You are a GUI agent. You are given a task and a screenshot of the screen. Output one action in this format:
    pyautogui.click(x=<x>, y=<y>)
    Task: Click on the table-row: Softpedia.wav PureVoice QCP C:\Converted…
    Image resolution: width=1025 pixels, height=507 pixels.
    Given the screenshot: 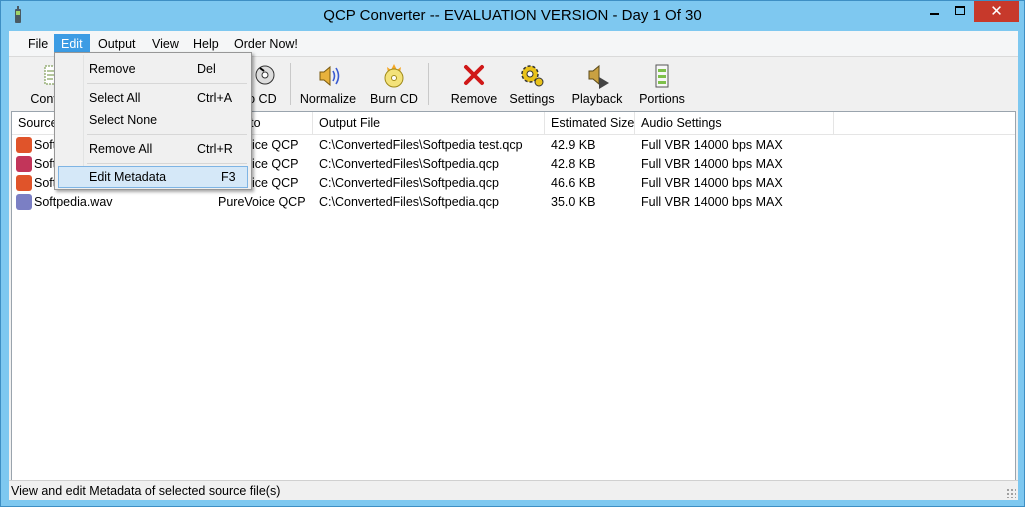 What is the action you would take?
    pyautogui.click(x=513, y=202)
    